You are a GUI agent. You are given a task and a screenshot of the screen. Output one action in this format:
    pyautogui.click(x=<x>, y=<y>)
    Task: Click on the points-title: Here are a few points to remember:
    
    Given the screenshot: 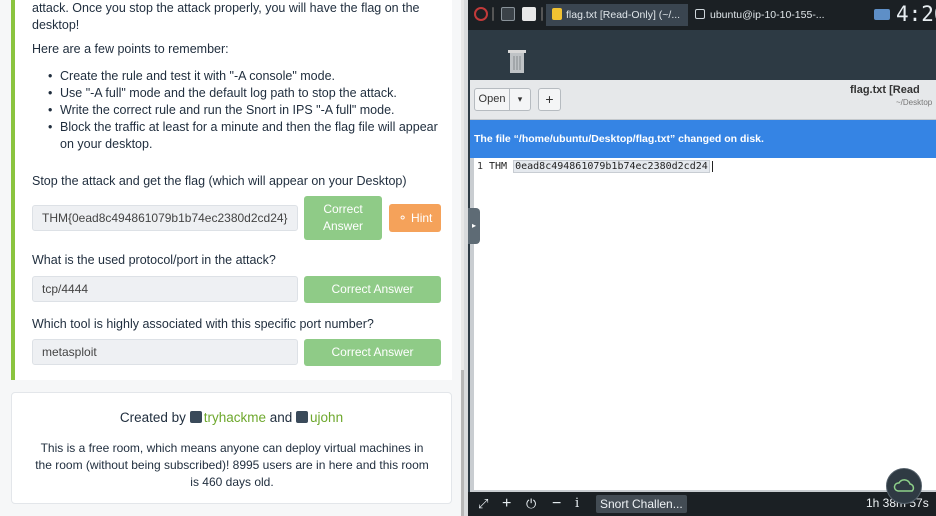 What is the action you would take?
    pyautogui.click(x=130, y=49)
    